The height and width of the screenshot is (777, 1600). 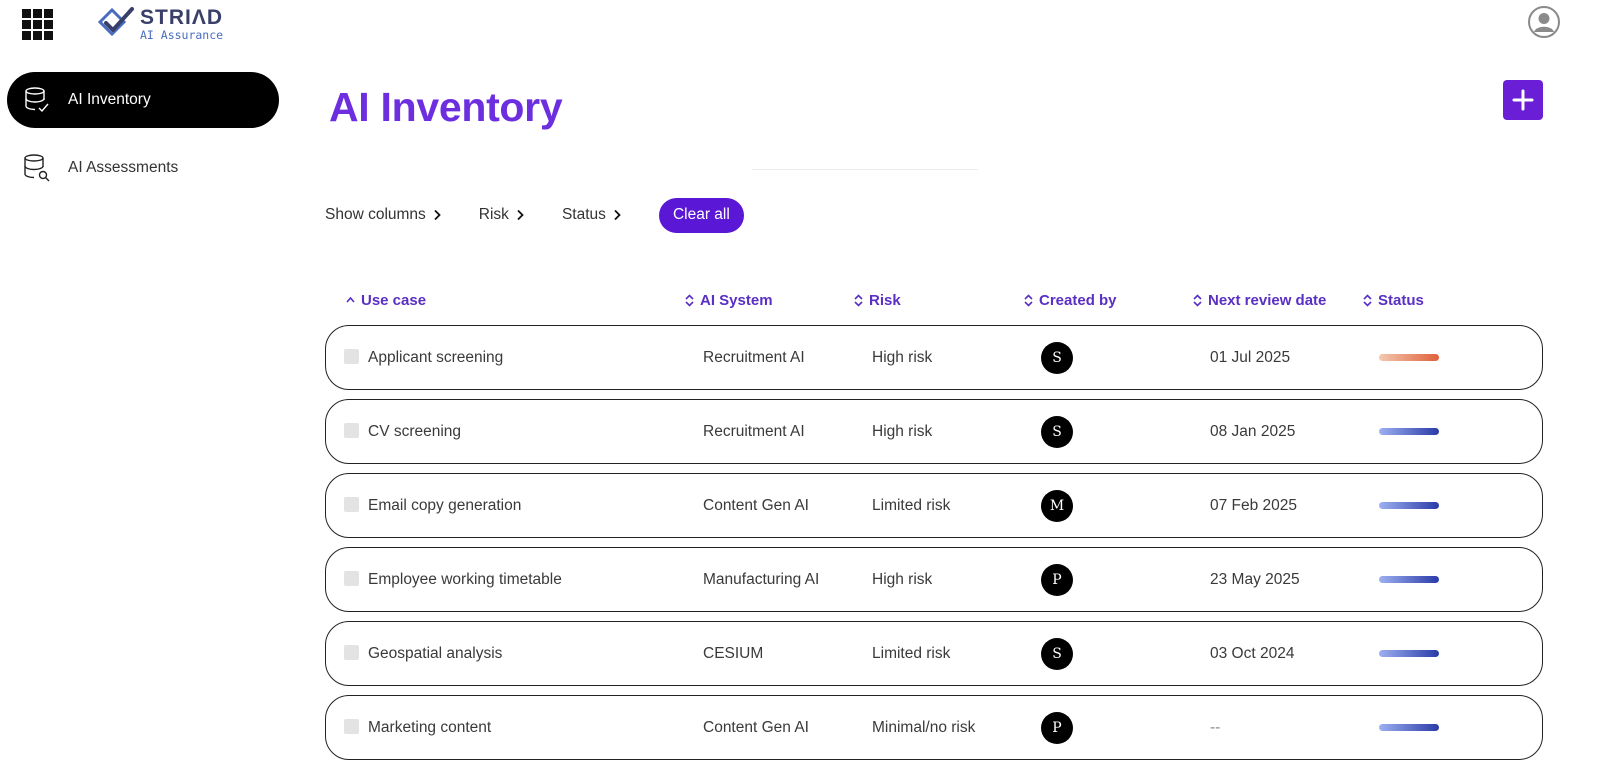 I want to click on sidebar-item-ai-assessments: AI Assessments, so click(x=143, y=168).